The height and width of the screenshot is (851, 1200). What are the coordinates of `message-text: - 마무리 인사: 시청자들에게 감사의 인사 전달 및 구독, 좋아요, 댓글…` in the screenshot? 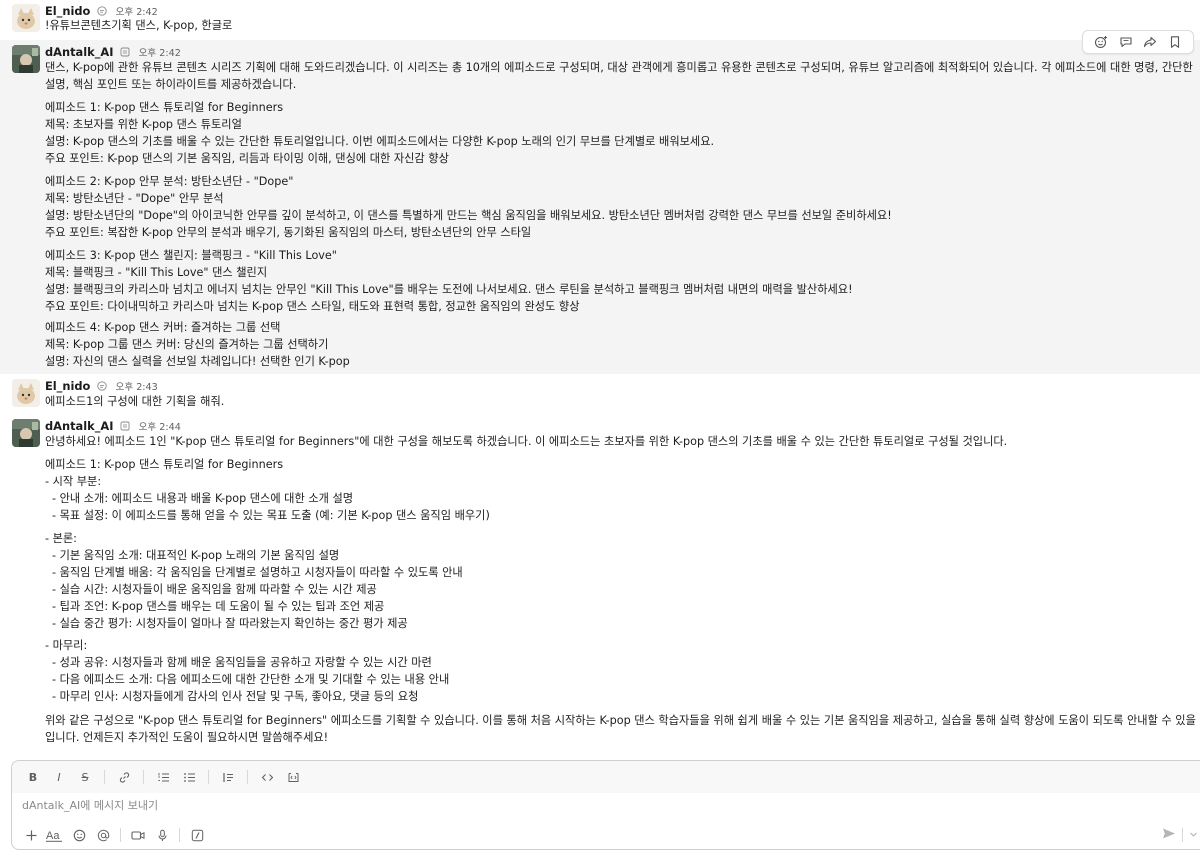 It's located at (235, 696).